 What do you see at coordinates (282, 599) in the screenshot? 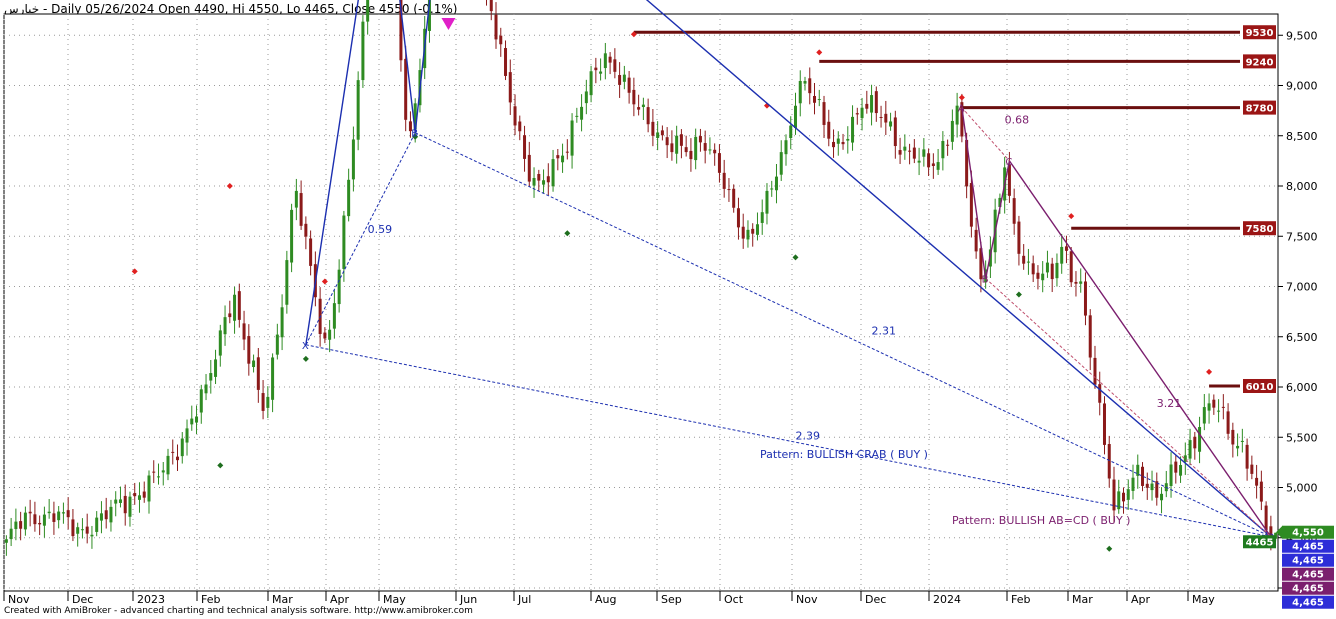
I see `x-tick-label: Mar` at bounding box center [282, 599].